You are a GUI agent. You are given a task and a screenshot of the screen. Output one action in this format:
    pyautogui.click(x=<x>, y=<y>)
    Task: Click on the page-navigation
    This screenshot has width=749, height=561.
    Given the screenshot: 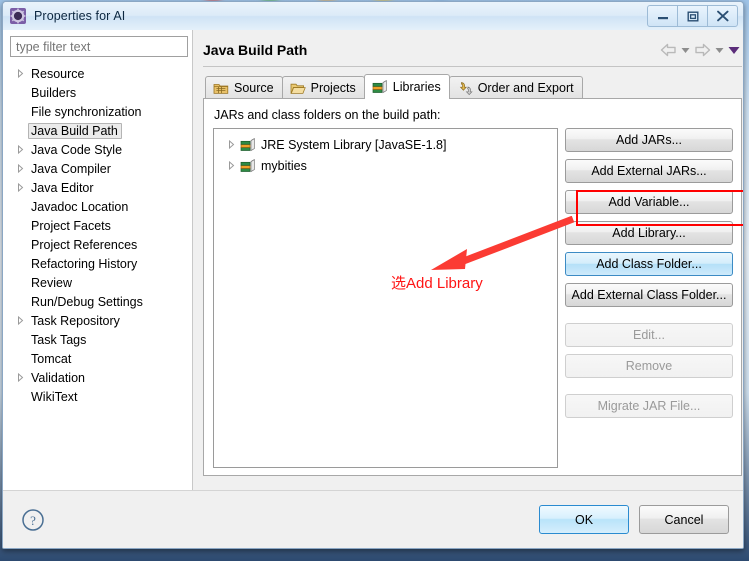 What is the action you would take?
    pyautogui.click(x=701, y=50)
    